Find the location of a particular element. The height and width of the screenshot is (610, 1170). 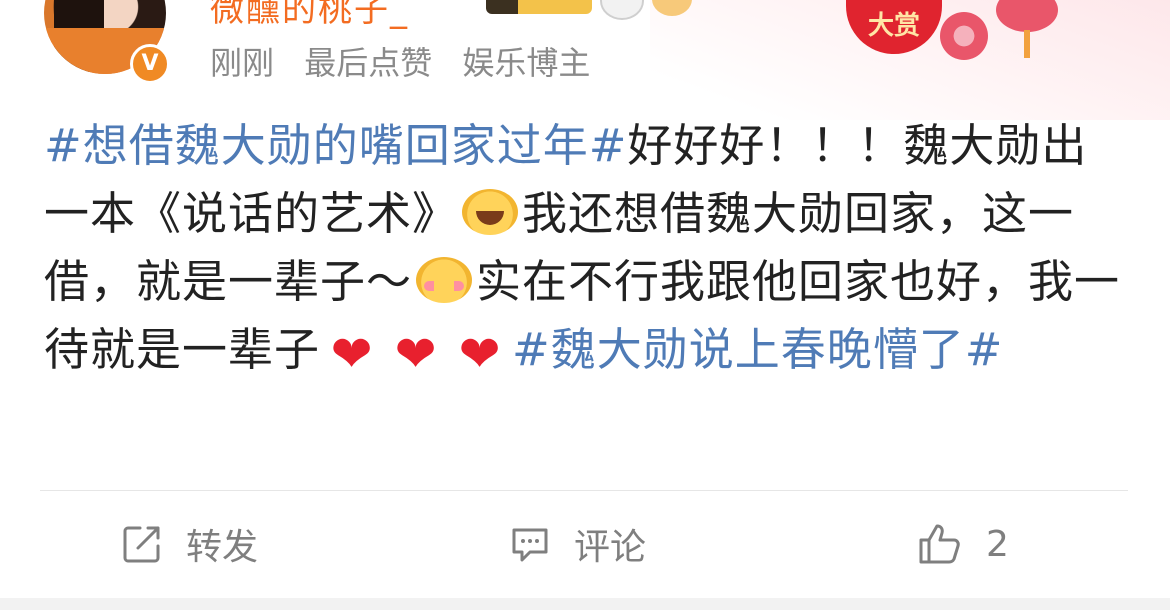

flower-decoration-icon is located at coordinates (964, 36).